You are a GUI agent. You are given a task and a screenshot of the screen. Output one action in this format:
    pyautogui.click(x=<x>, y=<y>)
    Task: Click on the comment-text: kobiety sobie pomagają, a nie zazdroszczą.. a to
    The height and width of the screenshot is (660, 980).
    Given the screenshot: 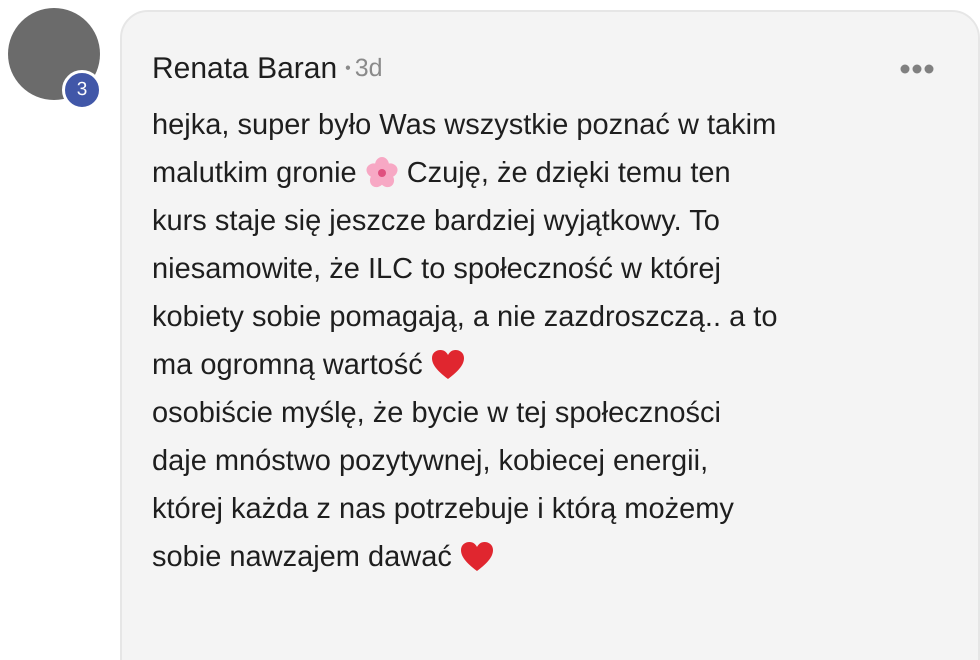 What is the action you would take?
    pyautogui.click(x=465, y=317)
    